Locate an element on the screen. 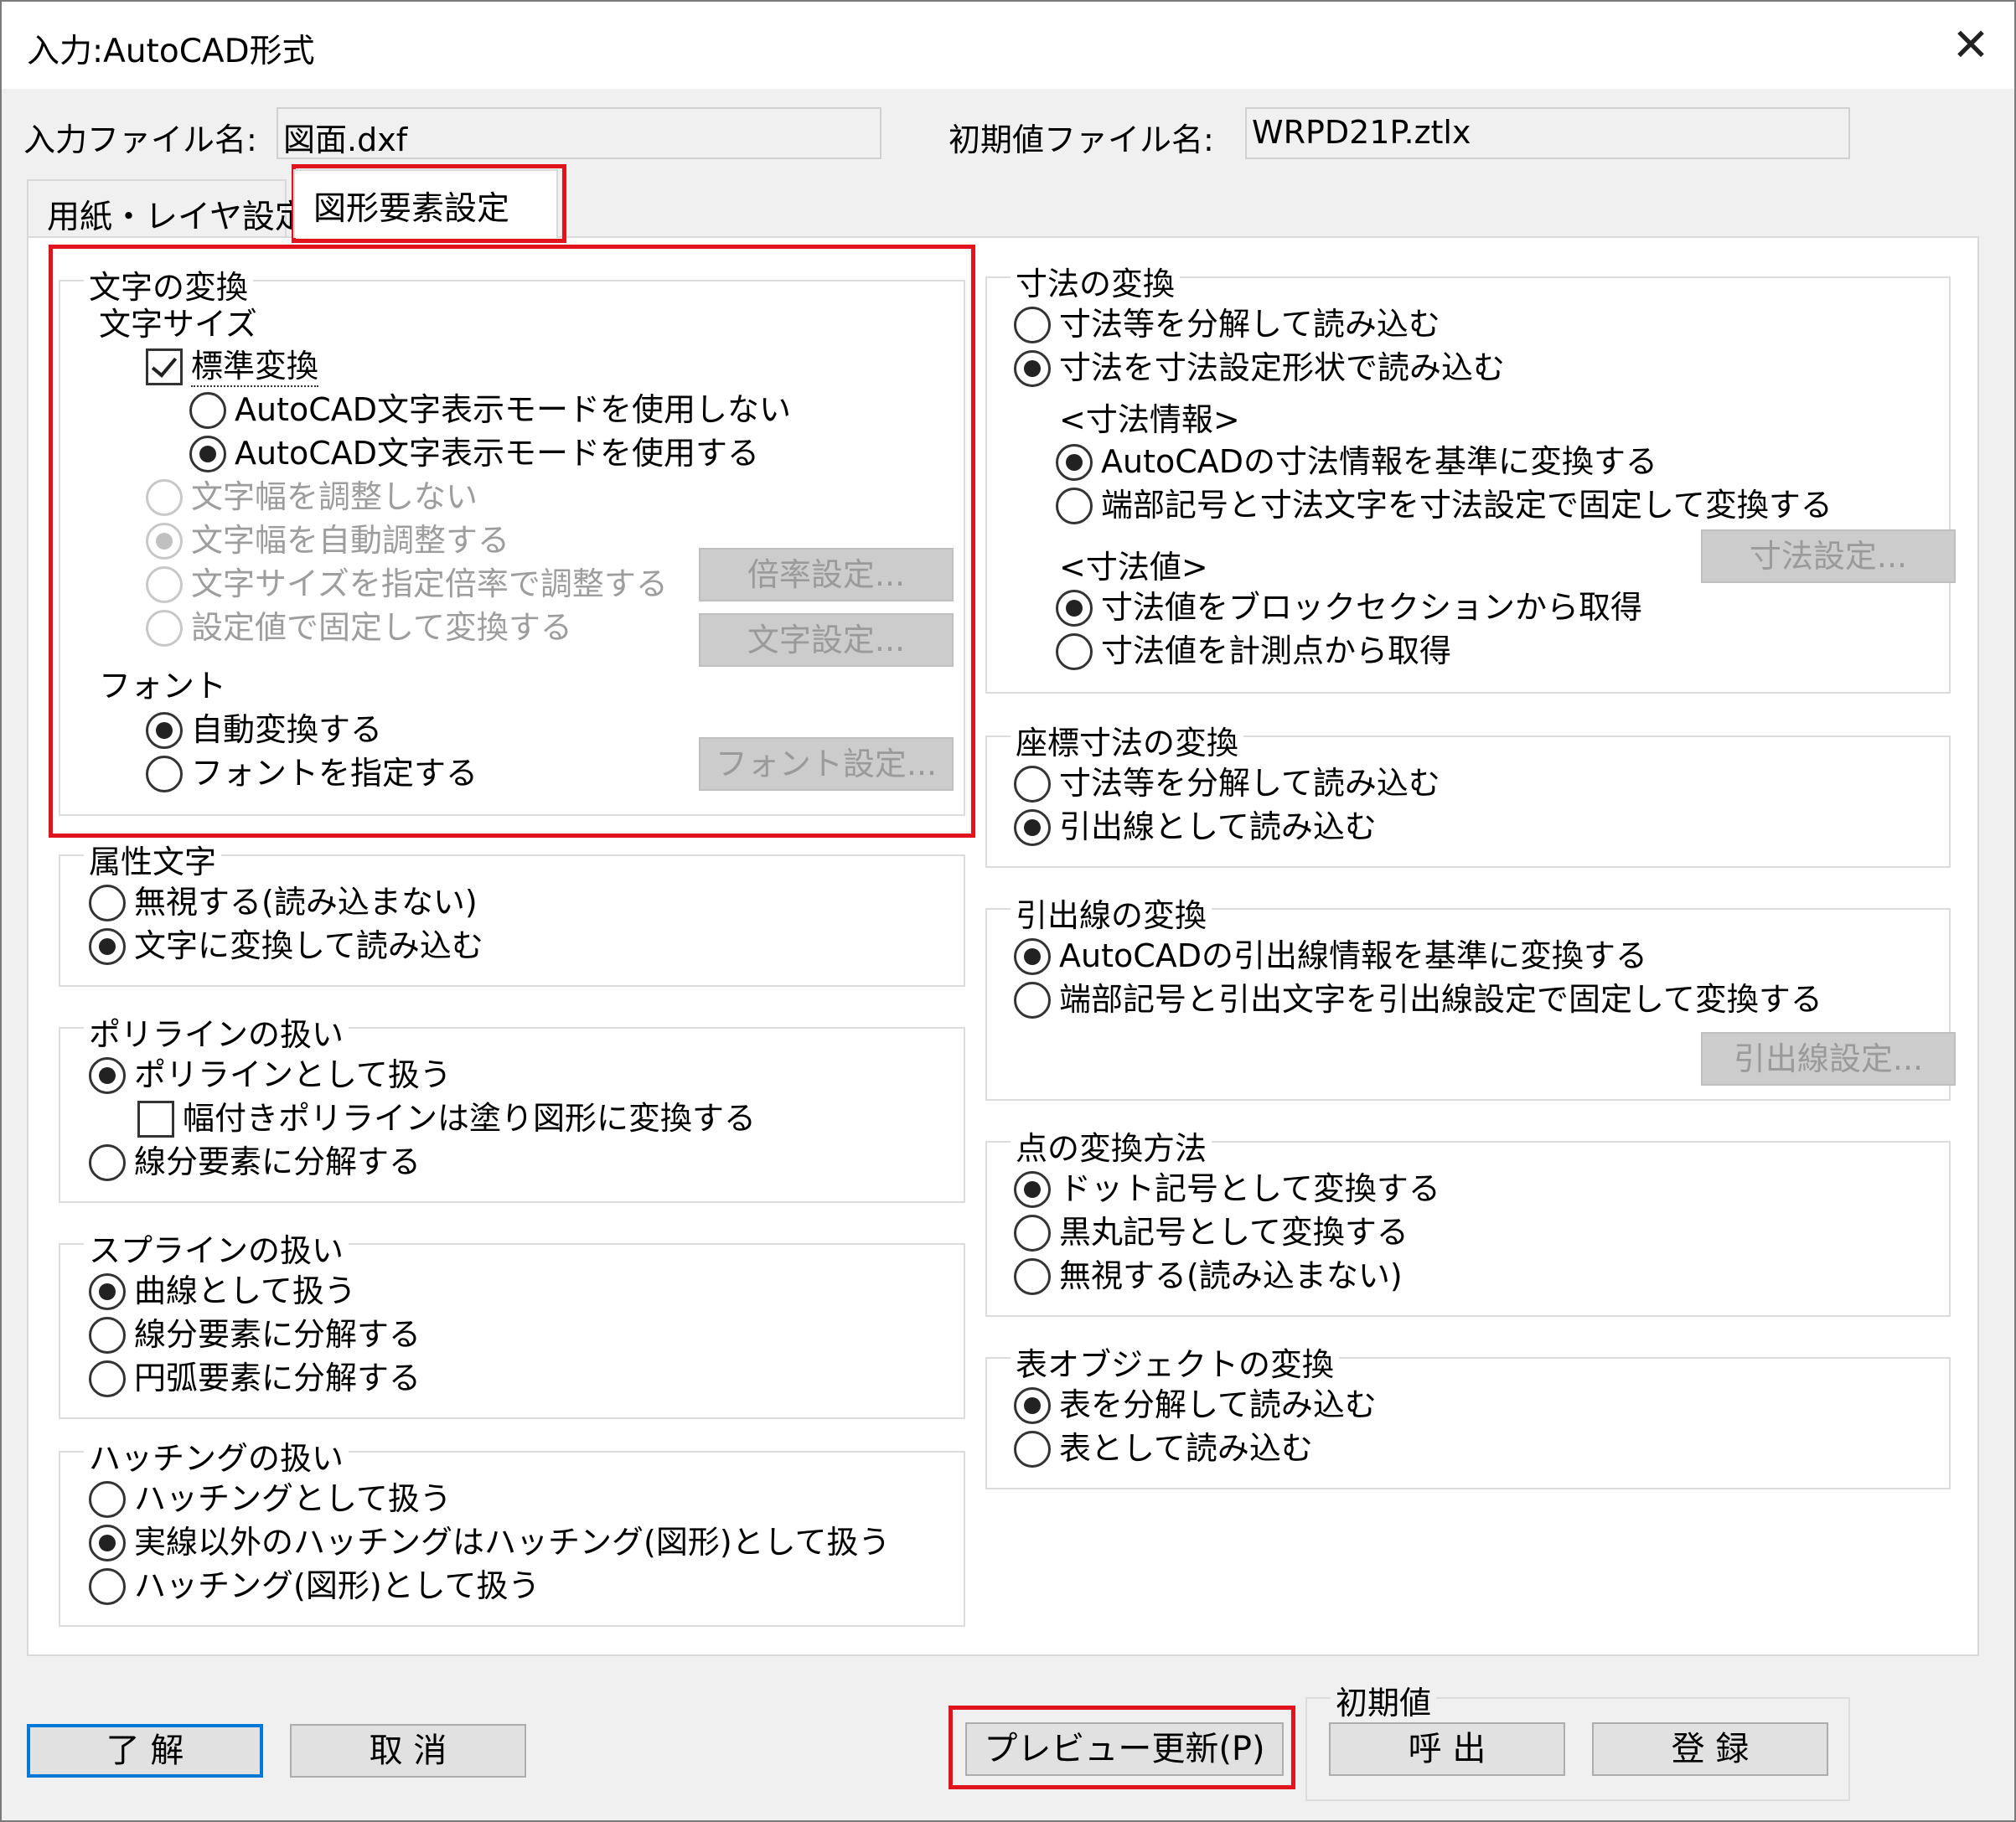 Image resolution: width=2016 pixels, height=1822 pixels. group-dimension-legend: 寸法の変換 is located at coordinates (1096, 281).